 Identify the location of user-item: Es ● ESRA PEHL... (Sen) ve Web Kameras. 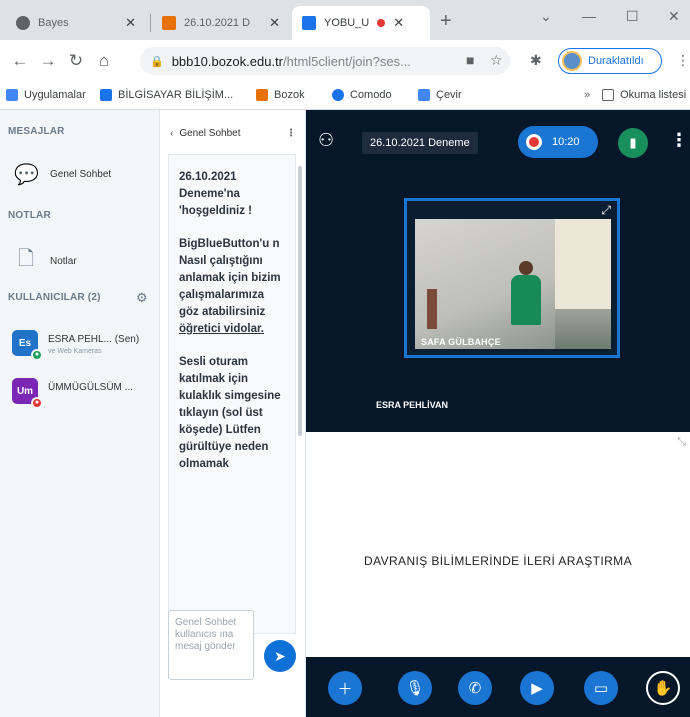
(76, 345).